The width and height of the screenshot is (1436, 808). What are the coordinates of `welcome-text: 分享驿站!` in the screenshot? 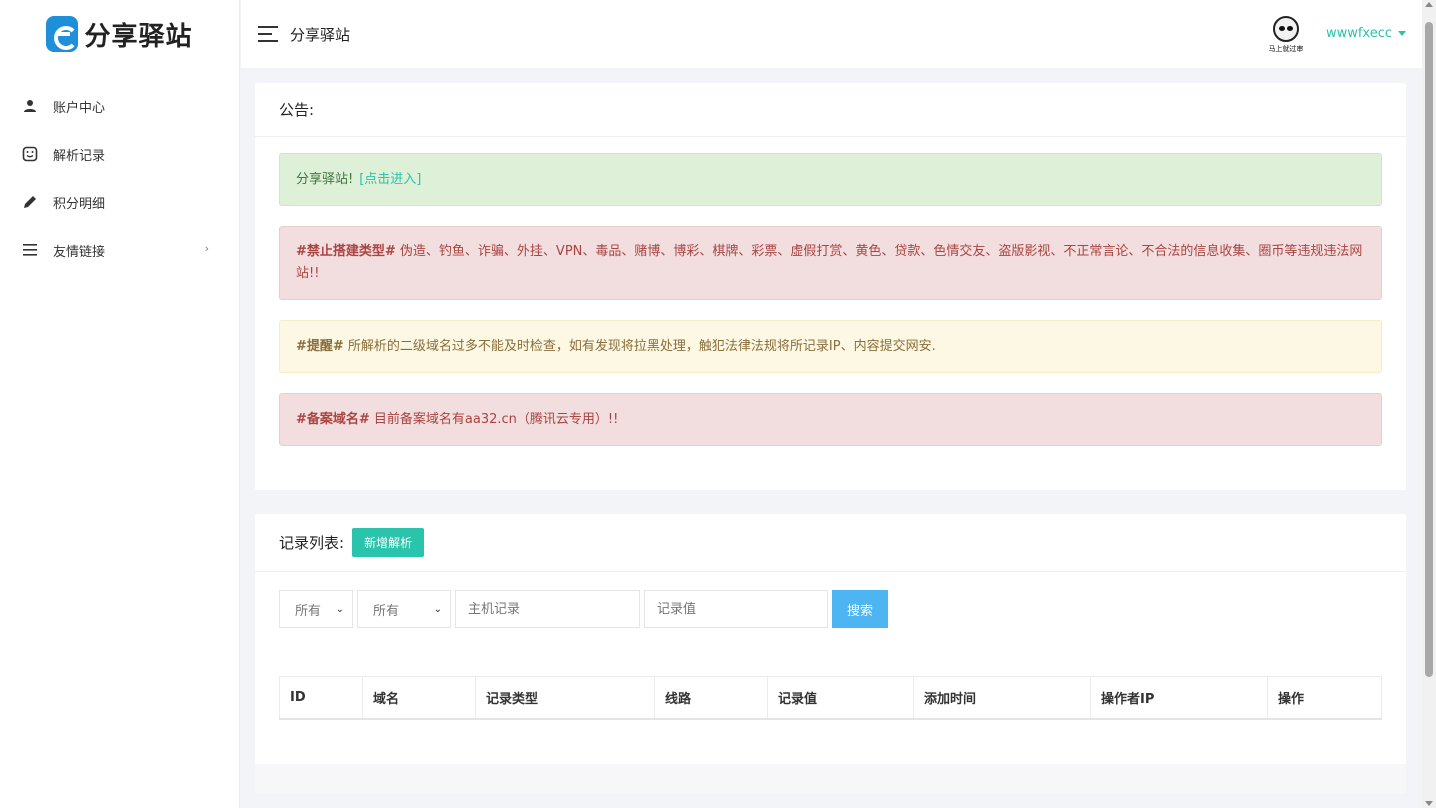 It's located at (325, 179).